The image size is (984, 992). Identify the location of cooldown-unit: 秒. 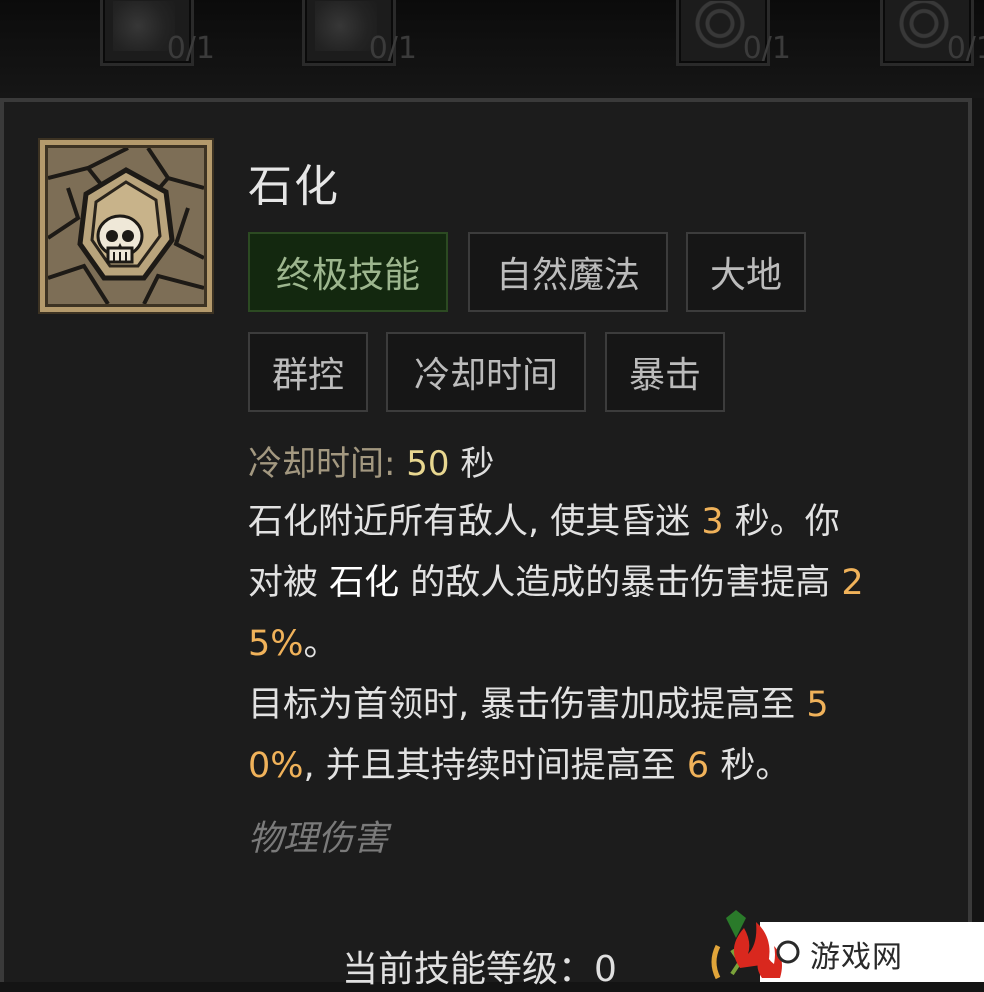
(477, 464).